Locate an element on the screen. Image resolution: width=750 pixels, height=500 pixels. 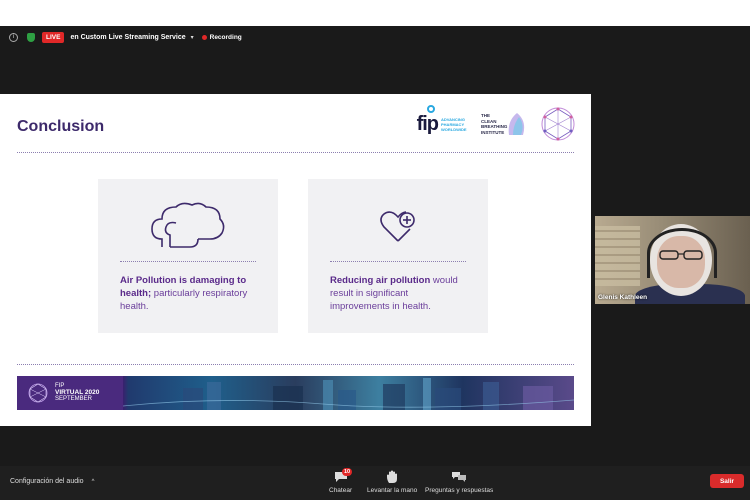
leave-button: Salir is located at coordinates (727, 481).